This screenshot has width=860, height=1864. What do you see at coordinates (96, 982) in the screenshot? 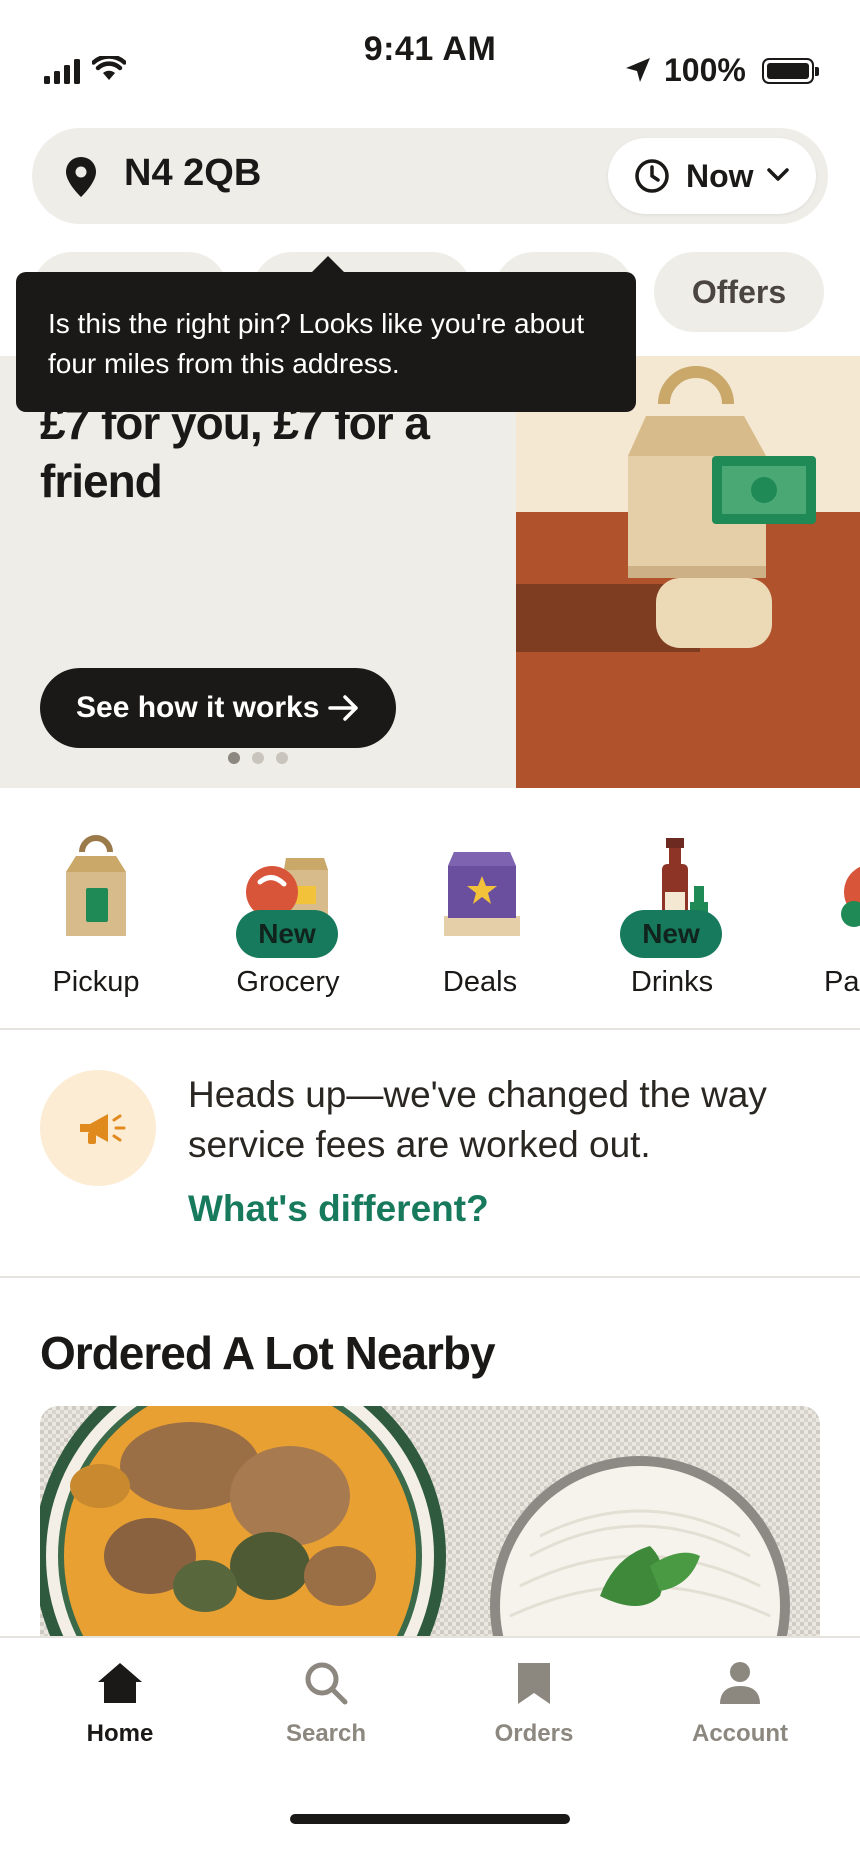
I see `category-label: Pickup` at bounding box center [96, 982].